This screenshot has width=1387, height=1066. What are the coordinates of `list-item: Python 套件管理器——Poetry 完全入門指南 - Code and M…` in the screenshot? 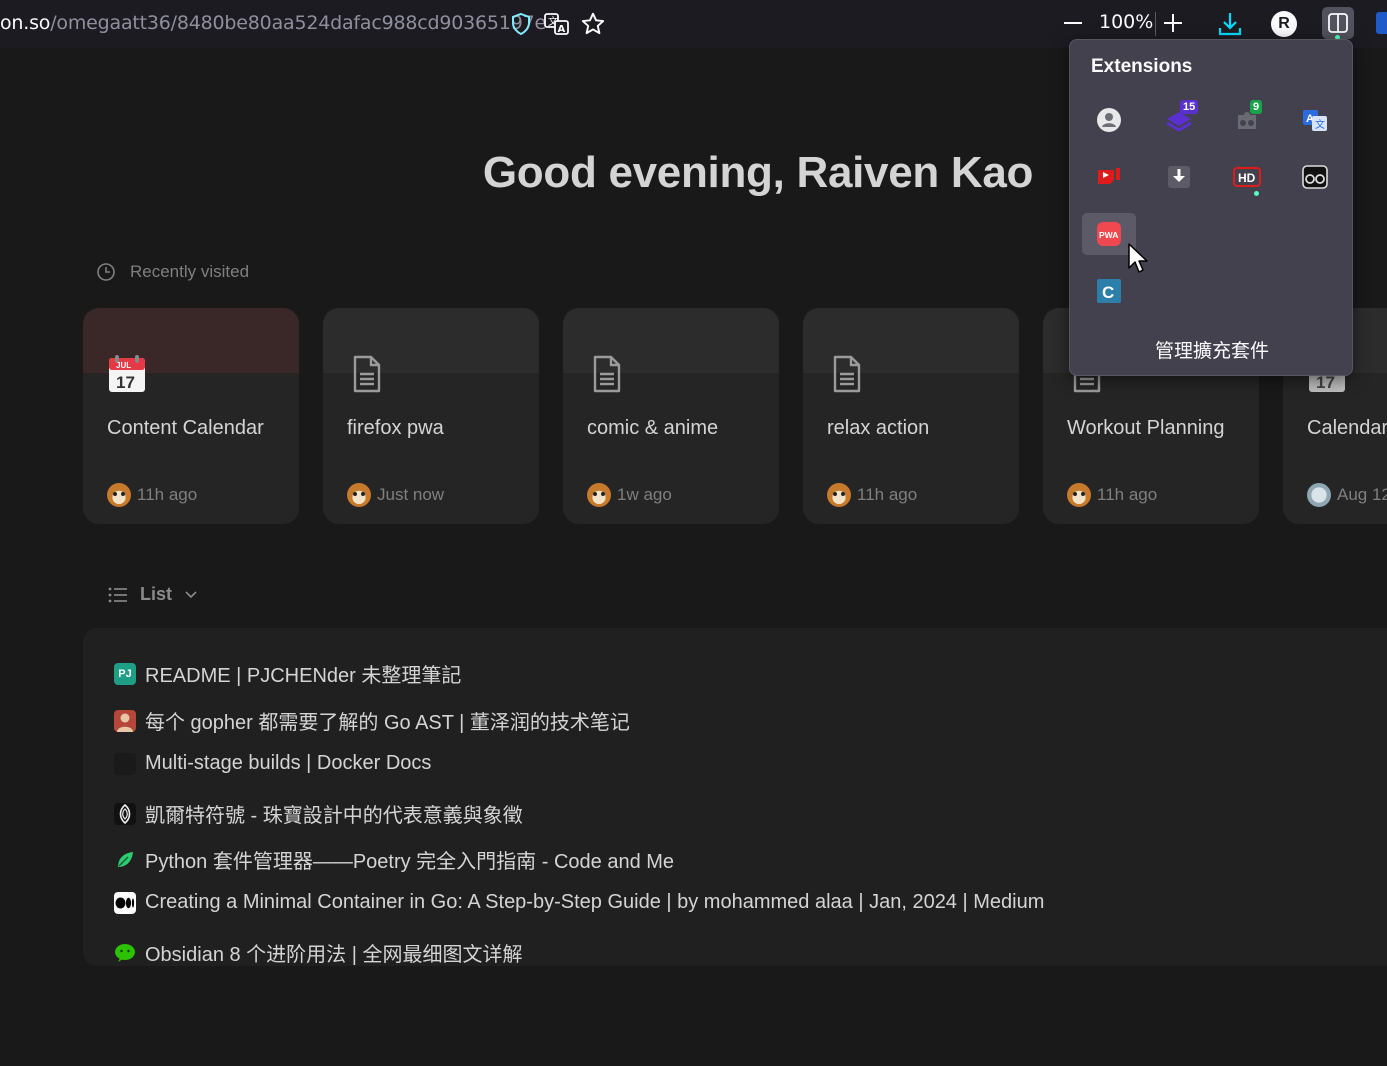 It's located at (394, 859).